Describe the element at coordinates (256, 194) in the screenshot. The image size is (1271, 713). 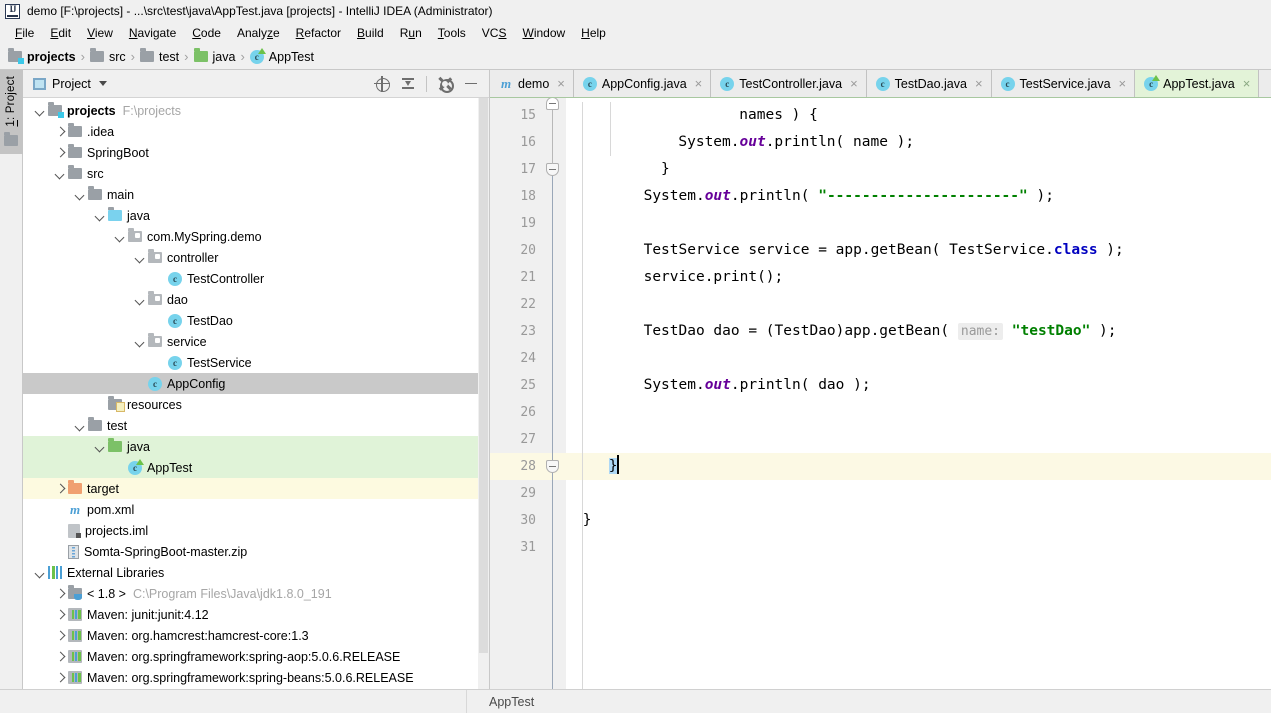
I see `tree-node-main: main` at that location.